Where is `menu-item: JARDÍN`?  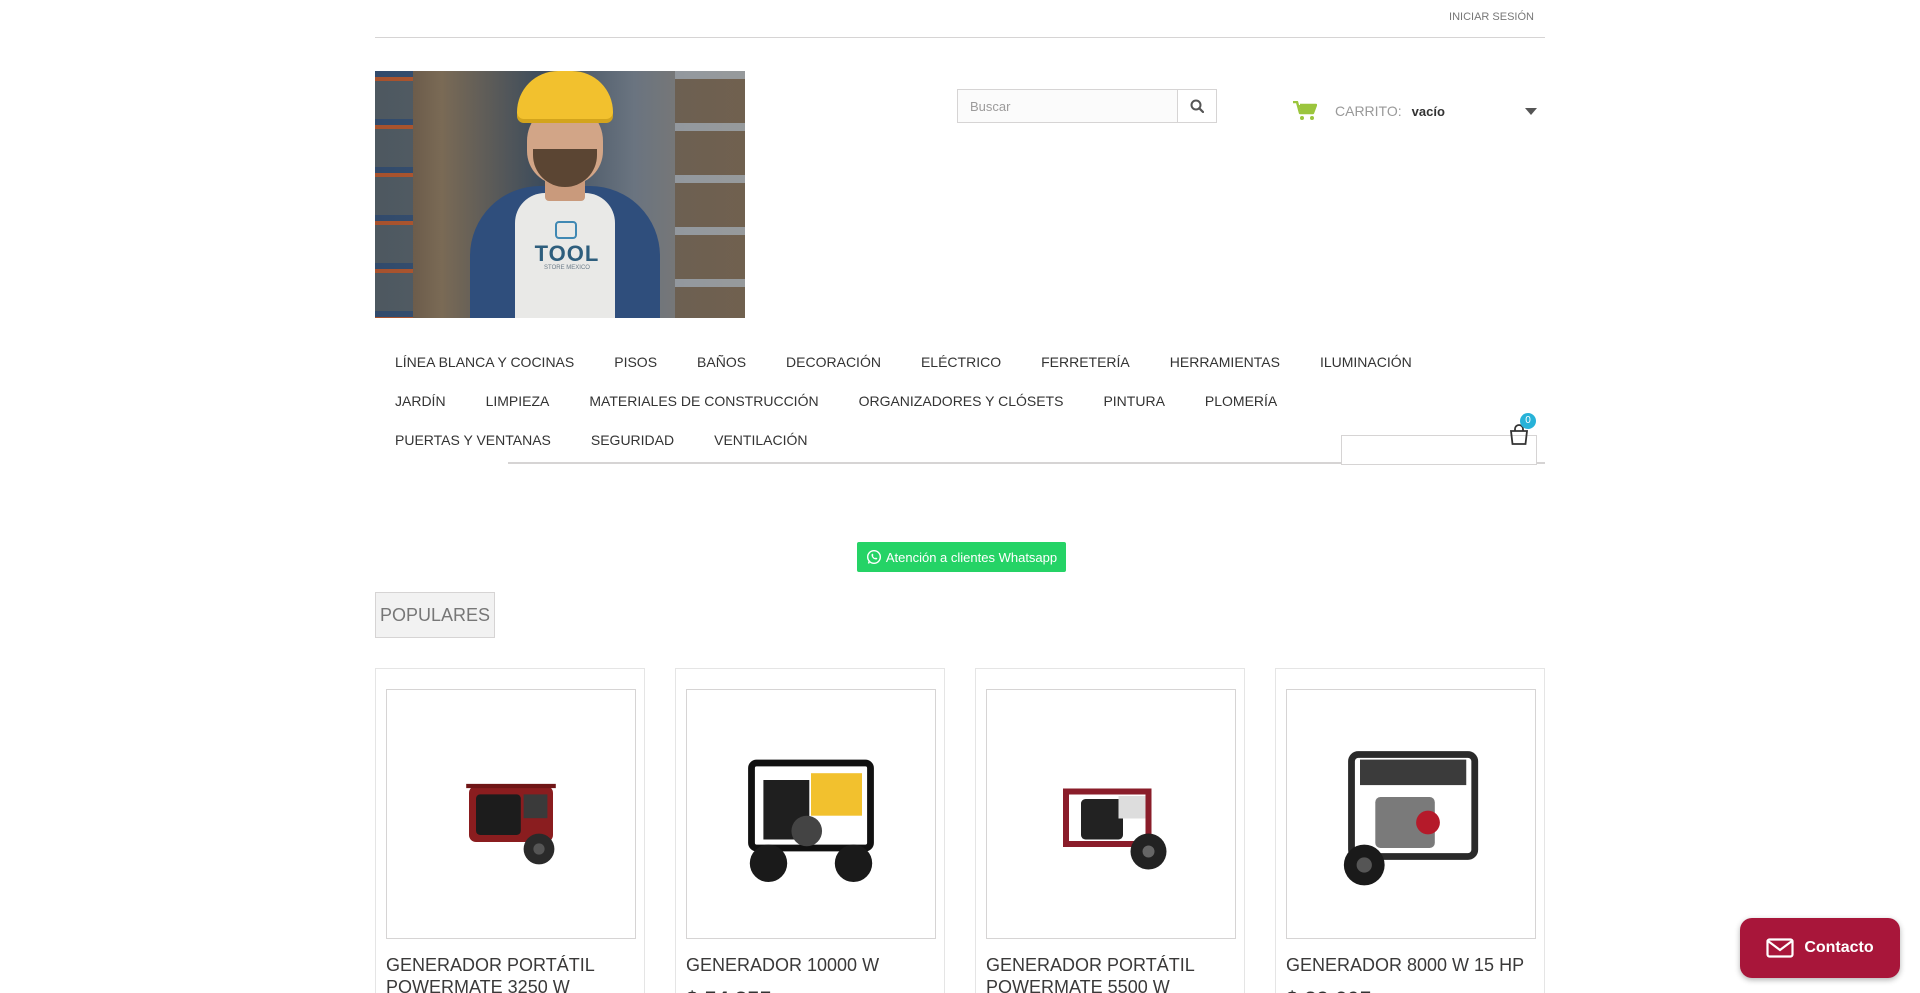
menu-item: JARDÍN is located at coordinates (420, 401).